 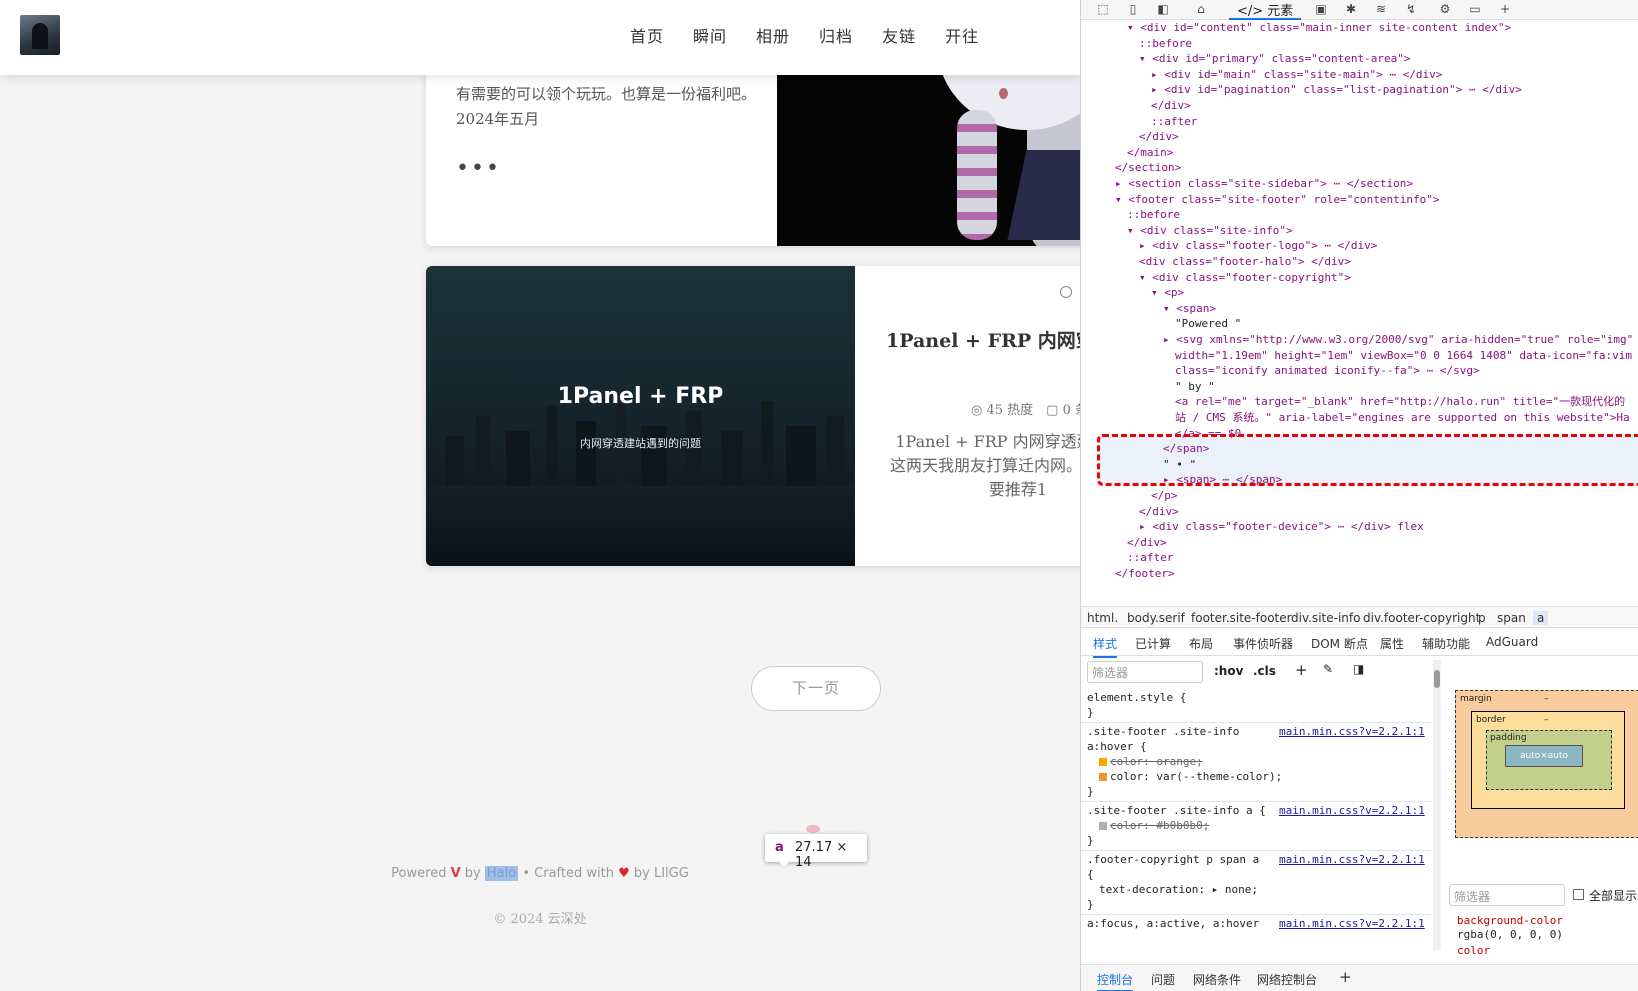 I want to click on style-rule-line: .footer-copyright p span a, so click(x=1173, y=859).